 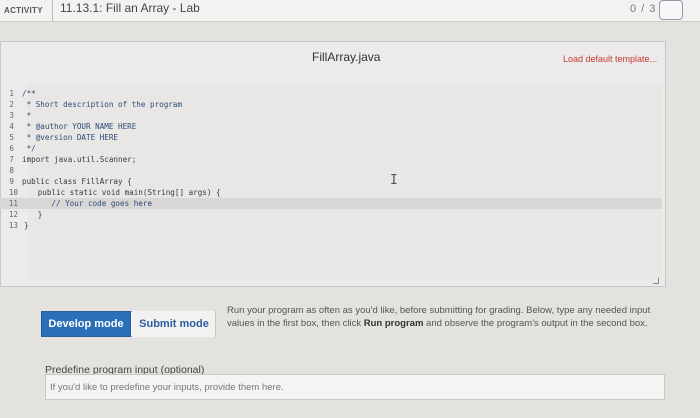 I want to click on line-number: 7, so click(x=11, y=159).